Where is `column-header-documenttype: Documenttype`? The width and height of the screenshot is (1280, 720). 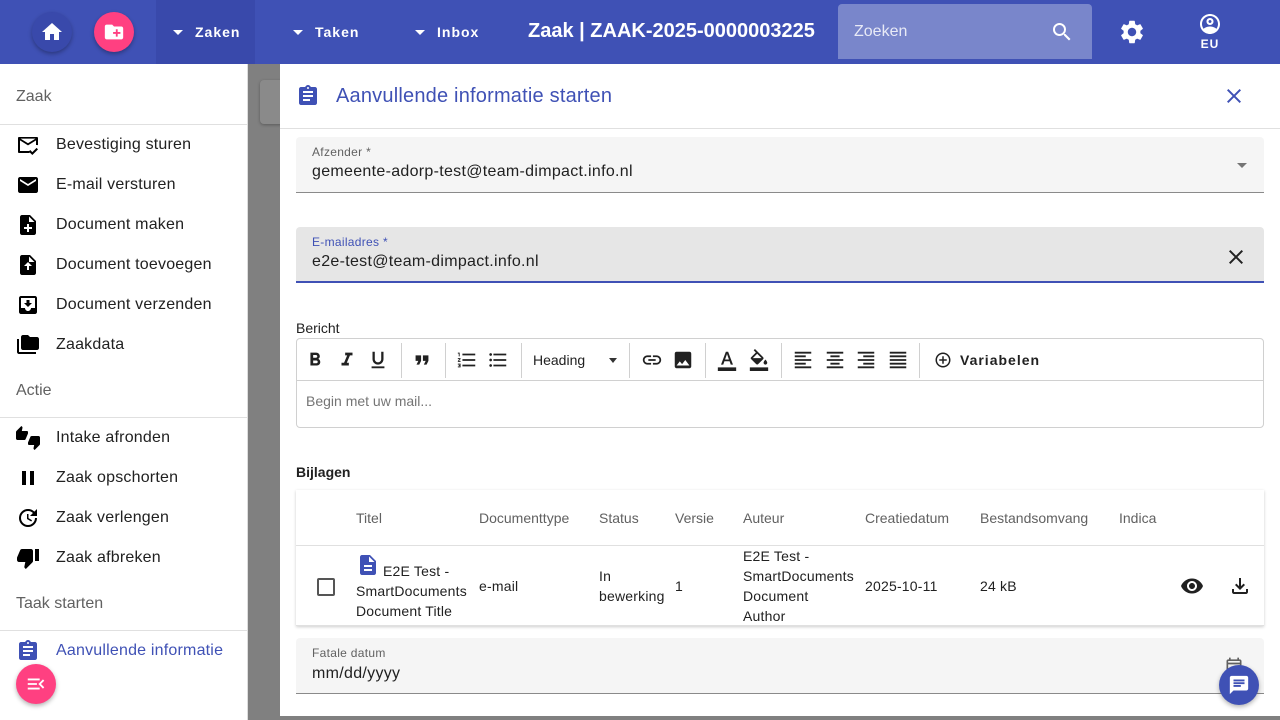
column-header-documenttype: Documenttype is located at coordinates (524, 518).